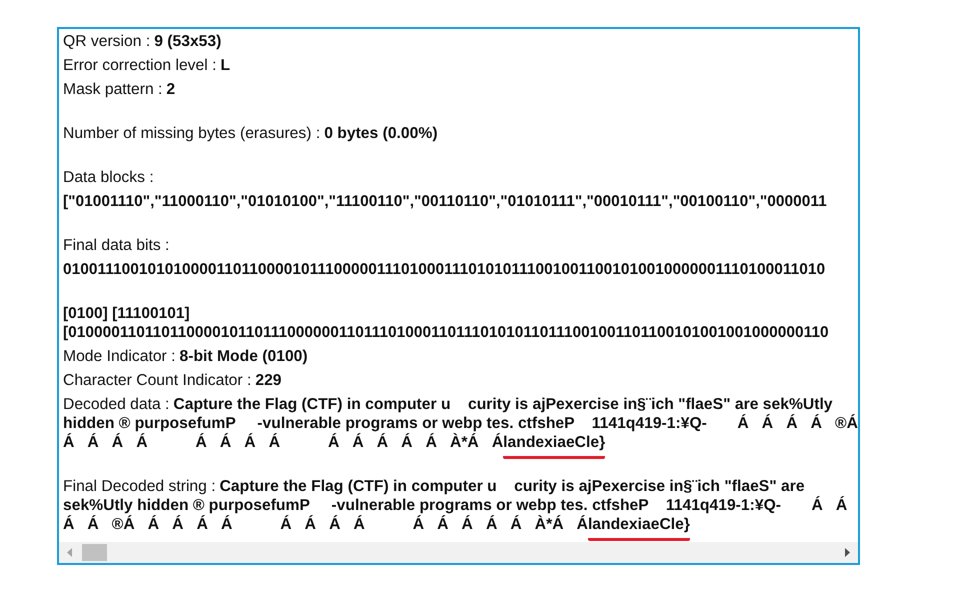 The image size is (973, 611). Describe the element at coordinates (106, 41) in the screenshot. I see `field-label: QR version :` at that location.